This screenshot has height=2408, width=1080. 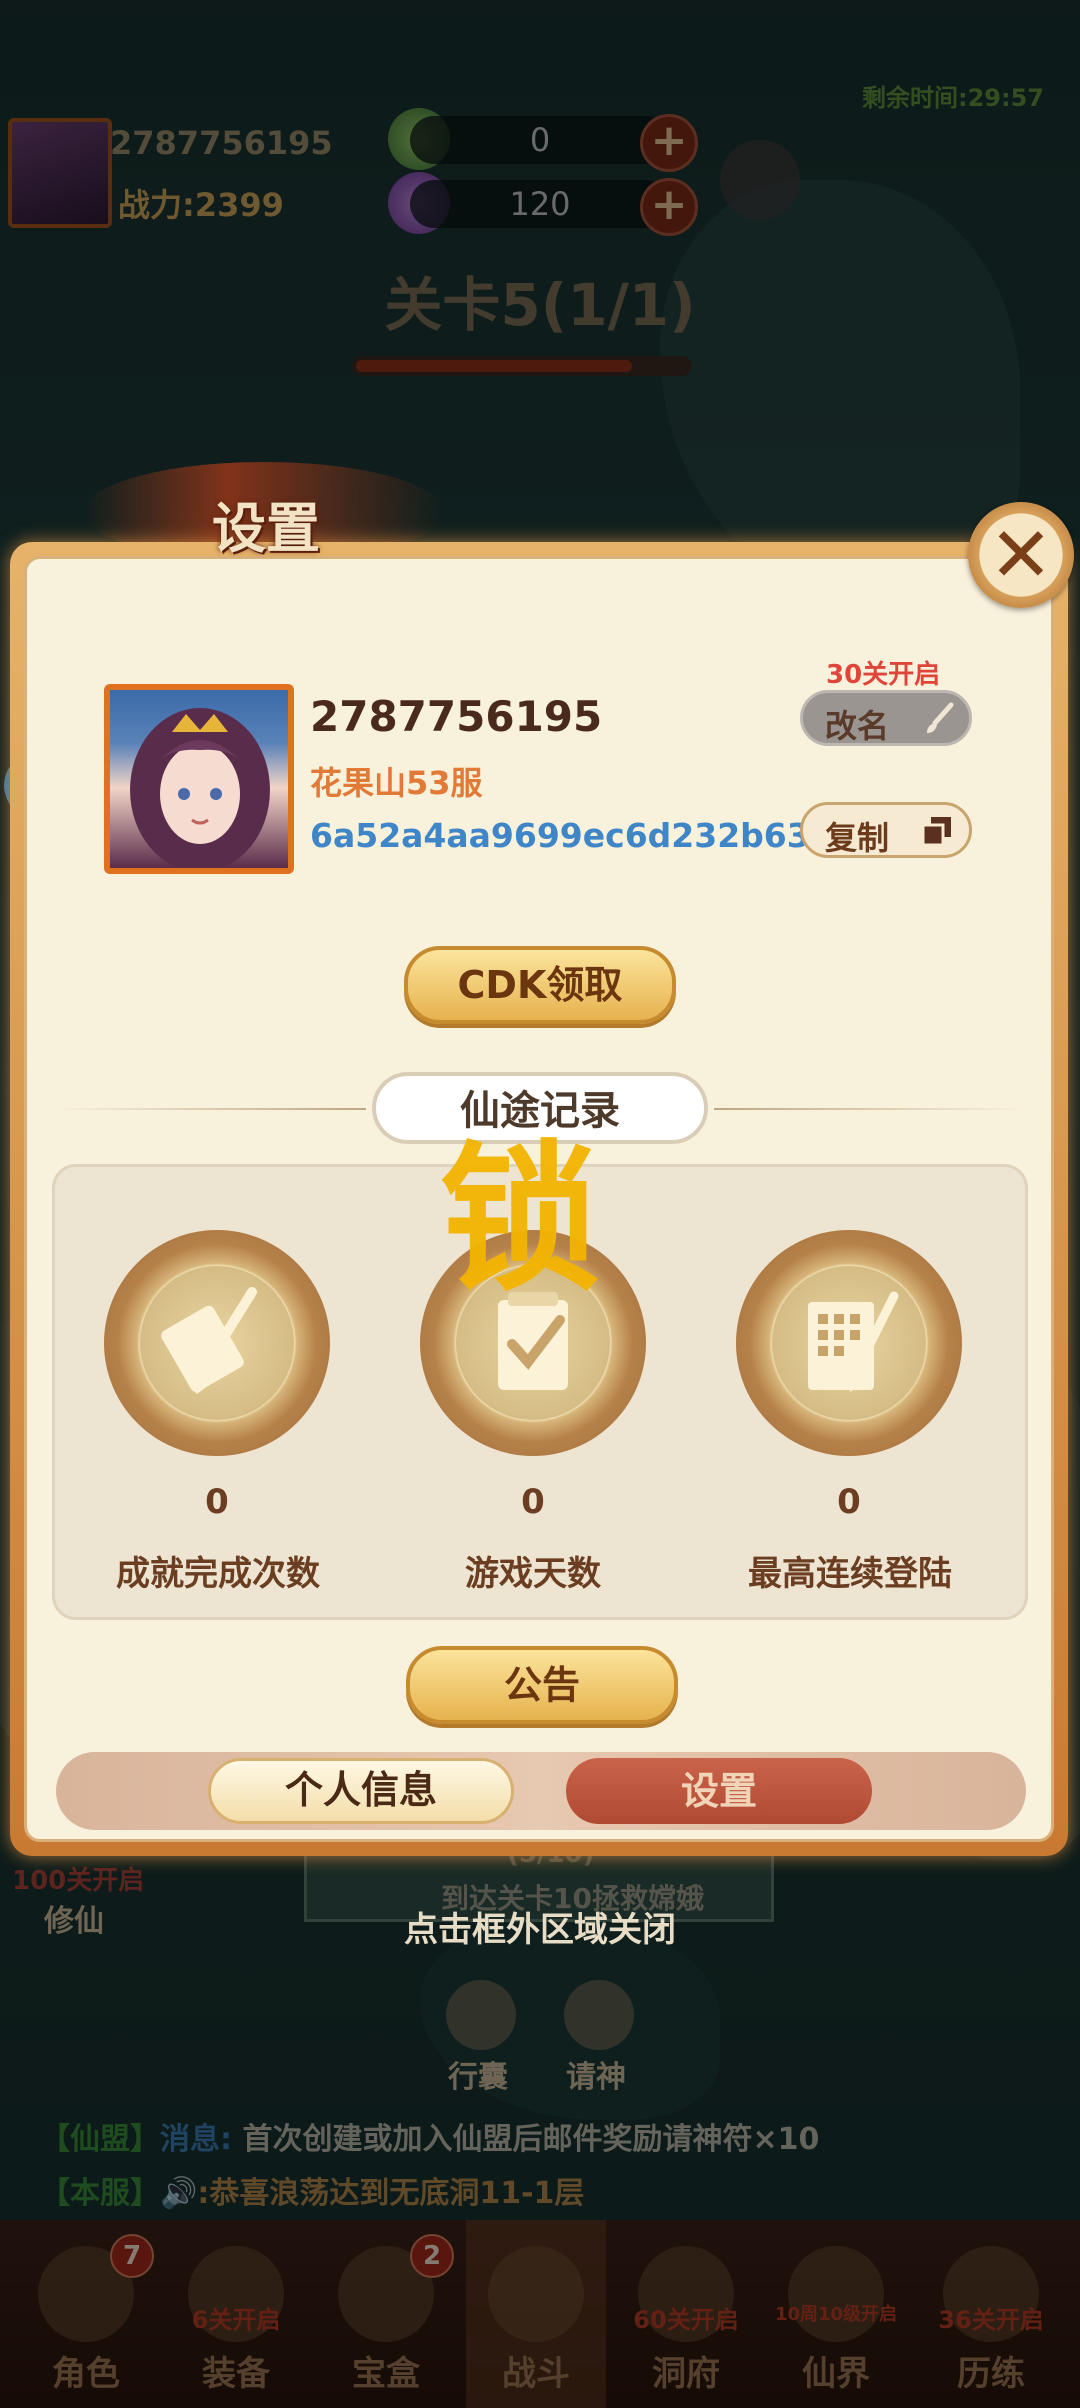 I want to click on copy-button: 复制, so click(x=886, y=830).